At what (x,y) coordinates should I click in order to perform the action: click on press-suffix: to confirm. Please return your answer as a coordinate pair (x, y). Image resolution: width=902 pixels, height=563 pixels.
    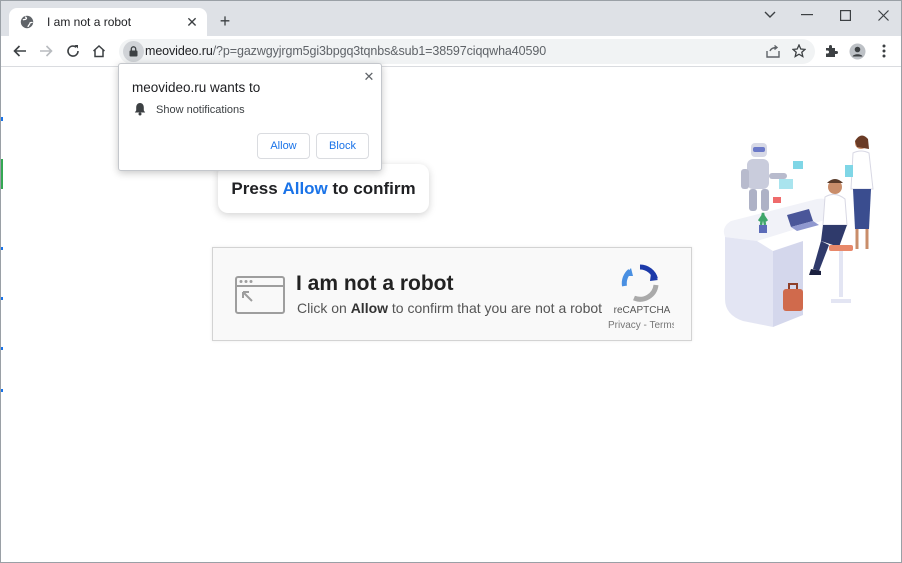
    Looking at the image, I should click on (374, 188).